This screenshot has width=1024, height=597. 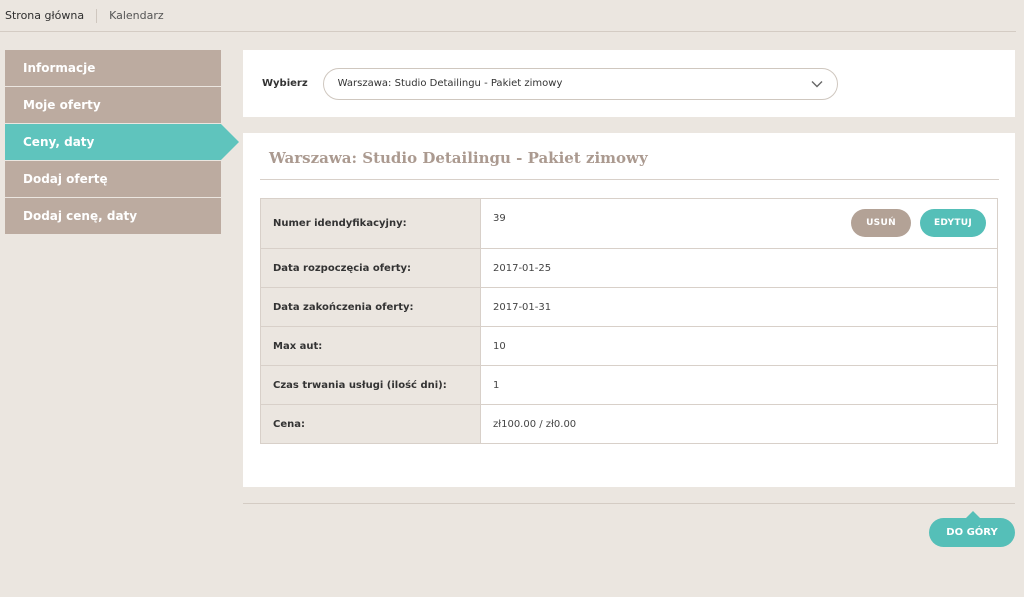 I want to click on delete-button: USUŃ, so click(x=881, y=223).